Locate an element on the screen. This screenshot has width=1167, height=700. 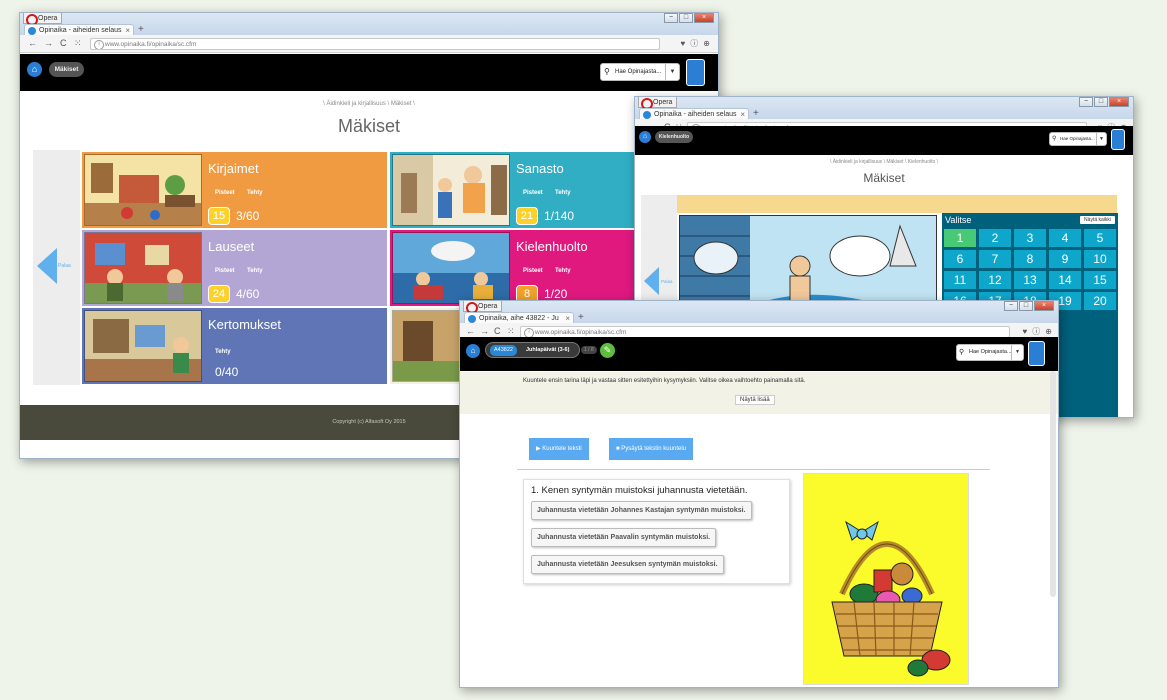
back-arrow-icon: ← is located at coordinates (32, 43).